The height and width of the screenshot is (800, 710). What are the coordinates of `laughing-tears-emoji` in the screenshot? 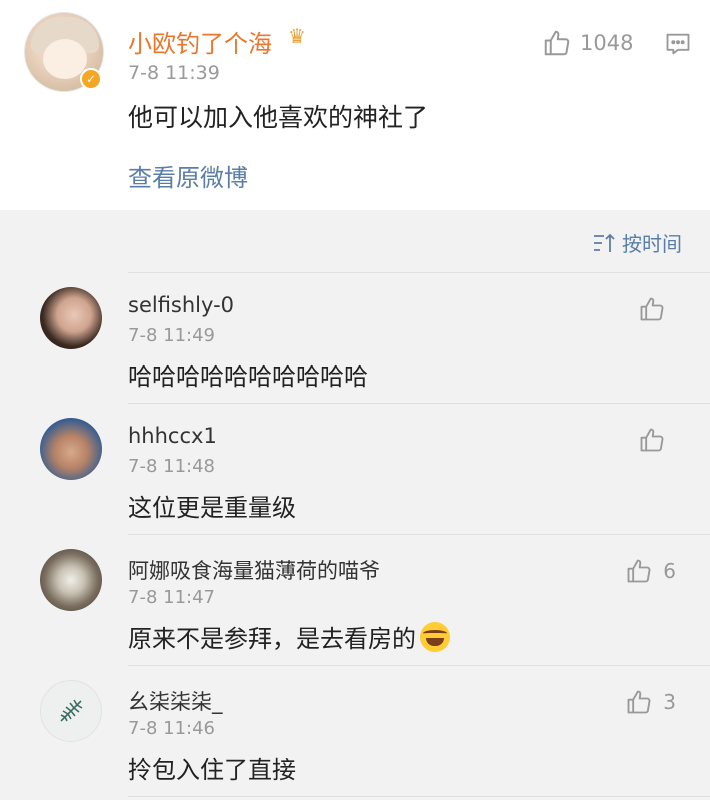 It's located at (435, 637).